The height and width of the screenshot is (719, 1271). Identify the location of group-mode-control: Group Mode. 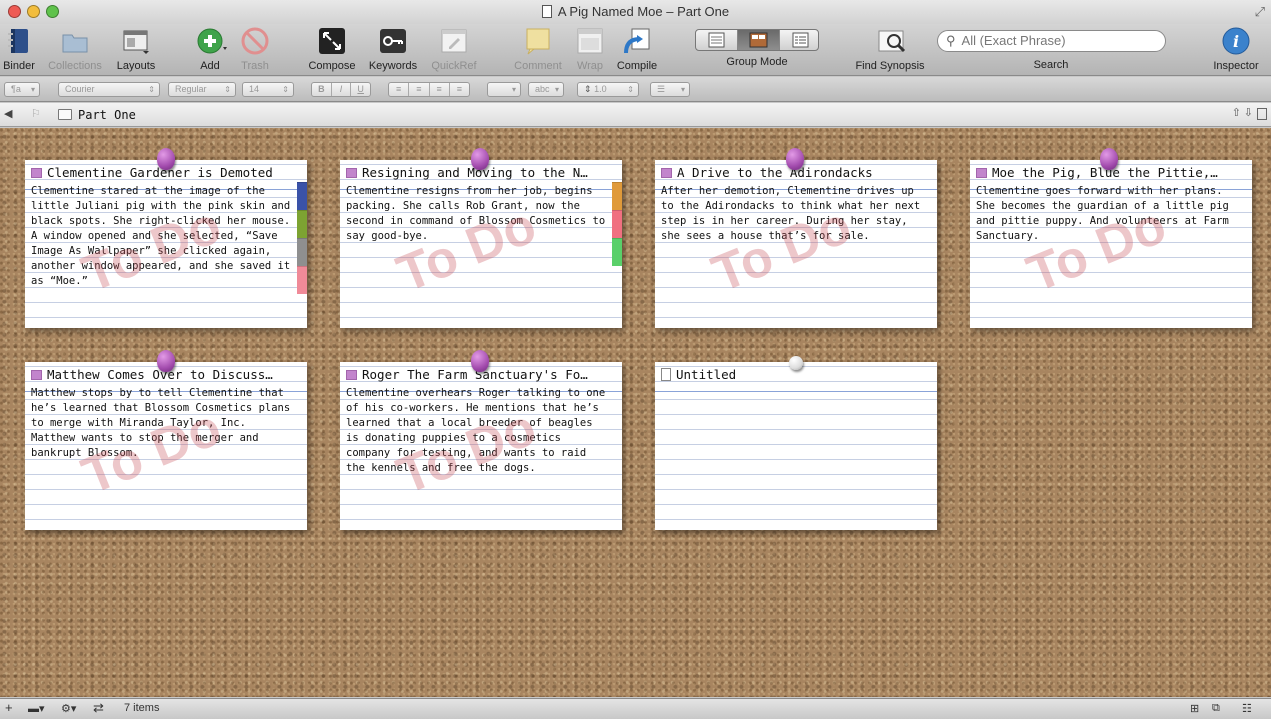
(757, 50).